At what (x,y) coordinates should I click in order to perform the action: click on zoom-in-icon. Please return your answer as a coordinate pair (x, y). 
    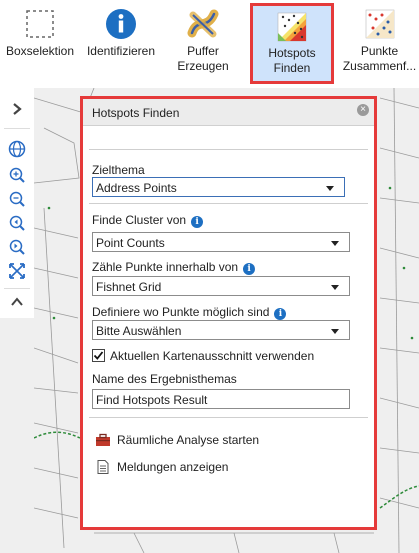
    Looking at the image, I should click on (17, 175).